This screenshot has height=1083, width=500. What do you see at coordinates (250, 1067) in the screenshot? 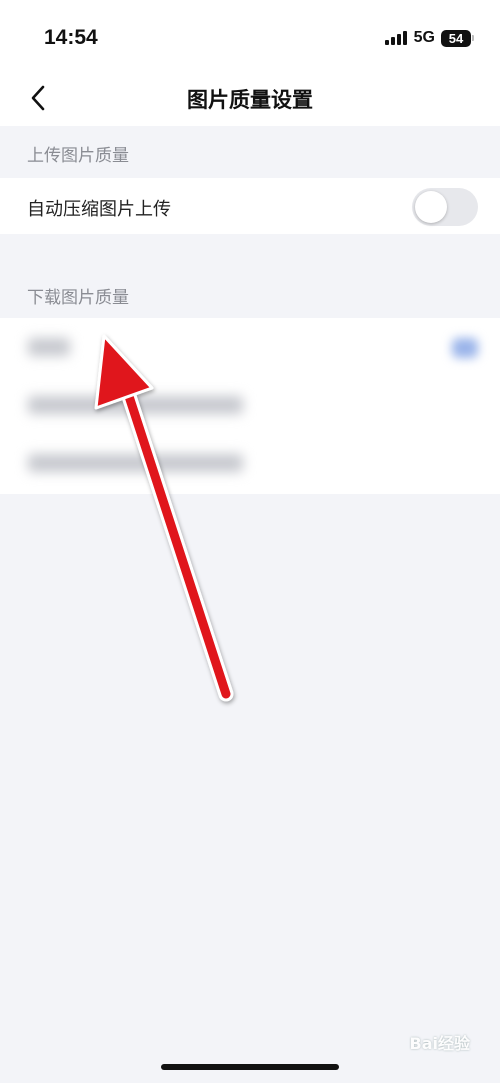
I see `home-indicator` at bounding box center [250, 1067].